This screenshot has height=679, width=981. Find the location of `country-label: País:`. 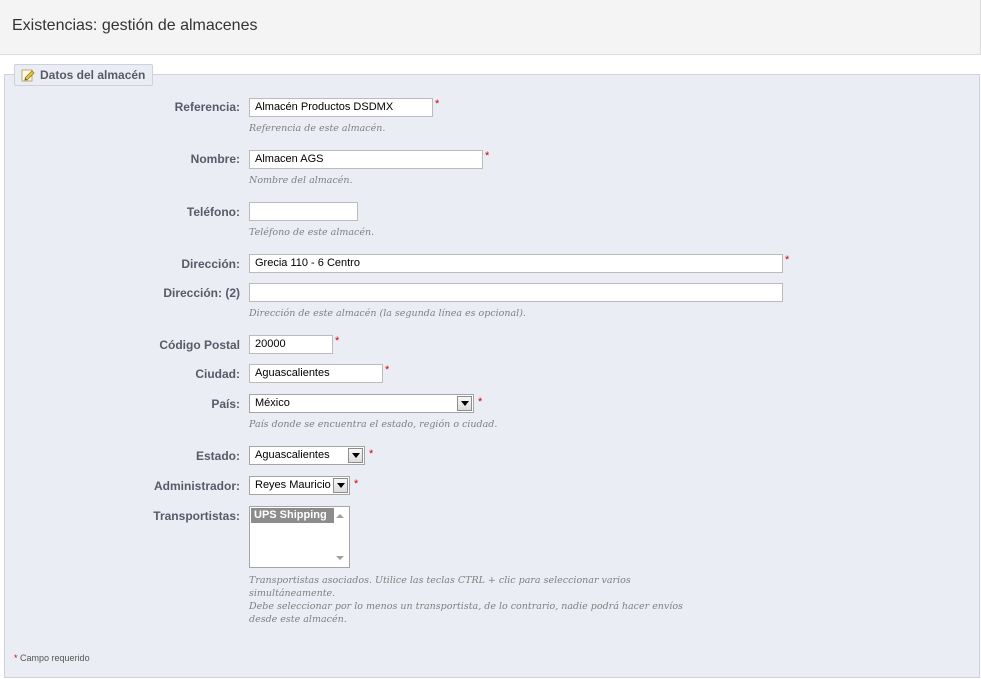

country-label: País: is located at coordinates (225, 404).